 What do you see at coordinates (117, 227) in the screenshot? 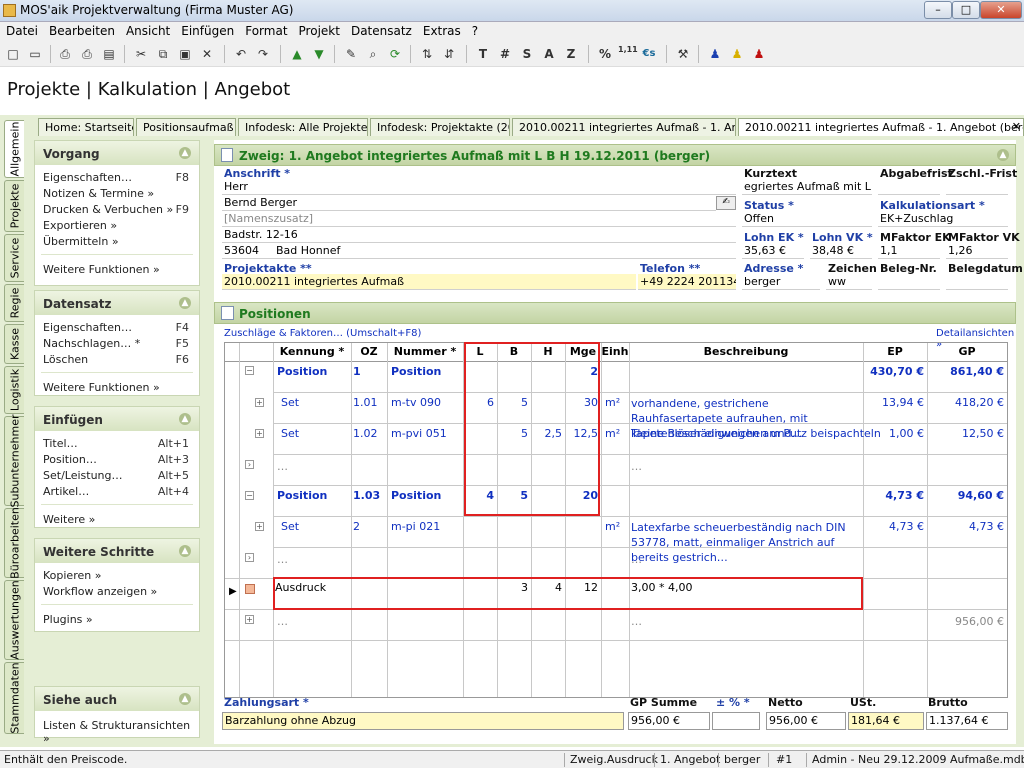
I see `menu-item: Exportieren »` at bounding box center [117, 227].